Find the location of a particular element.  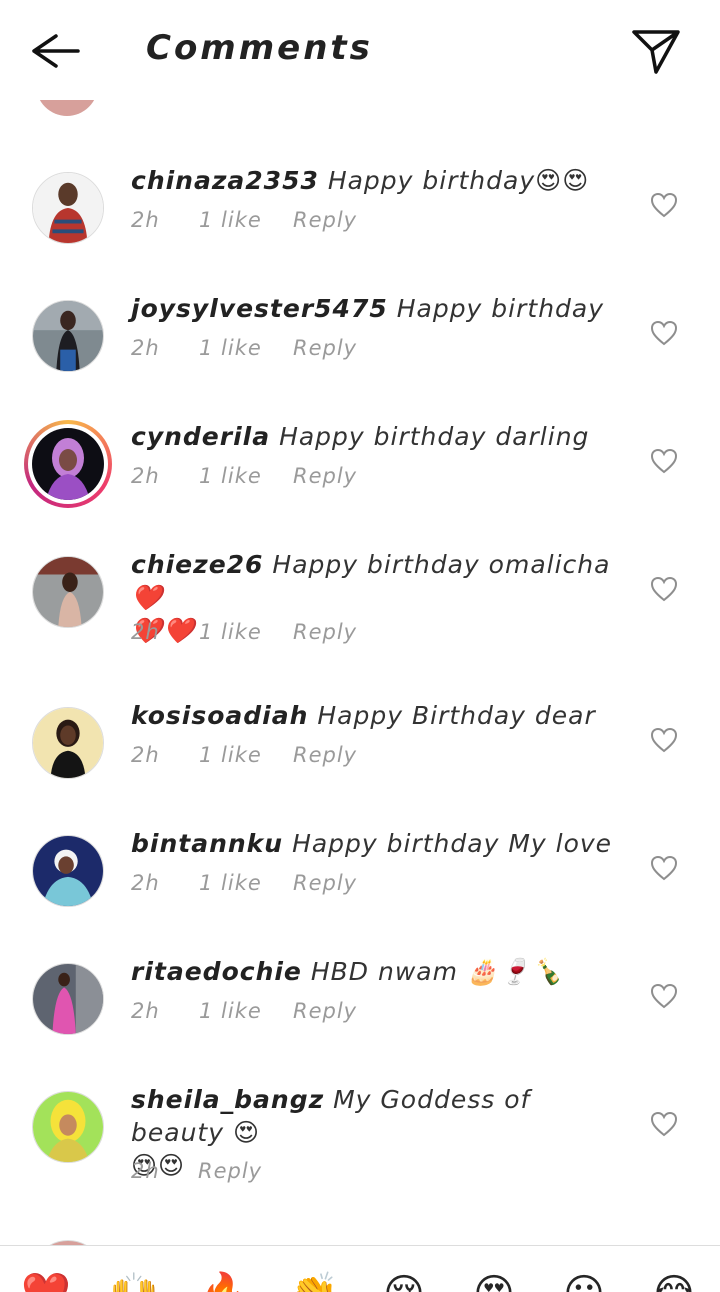

comment-text: ritaedochie HBD nwam 🎂🍷🍾 is located at coordinates (376, 971).